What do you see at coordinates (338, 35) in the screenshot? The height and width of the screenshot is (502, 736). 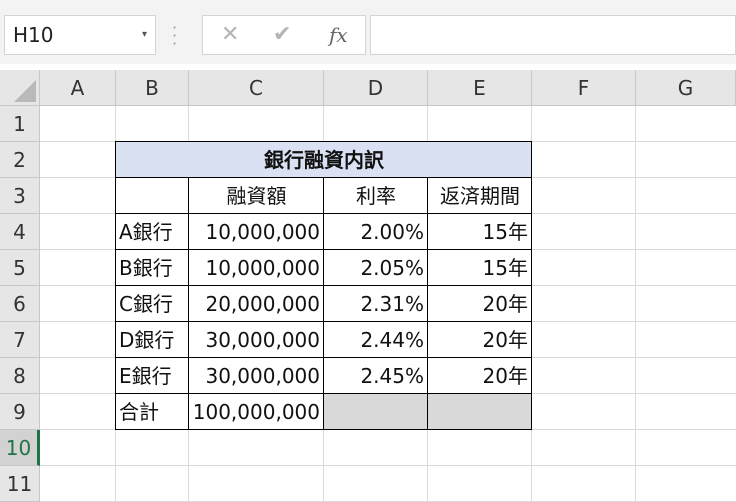 I see `insert-function-icon: fx` at bounding box center [338, 35].